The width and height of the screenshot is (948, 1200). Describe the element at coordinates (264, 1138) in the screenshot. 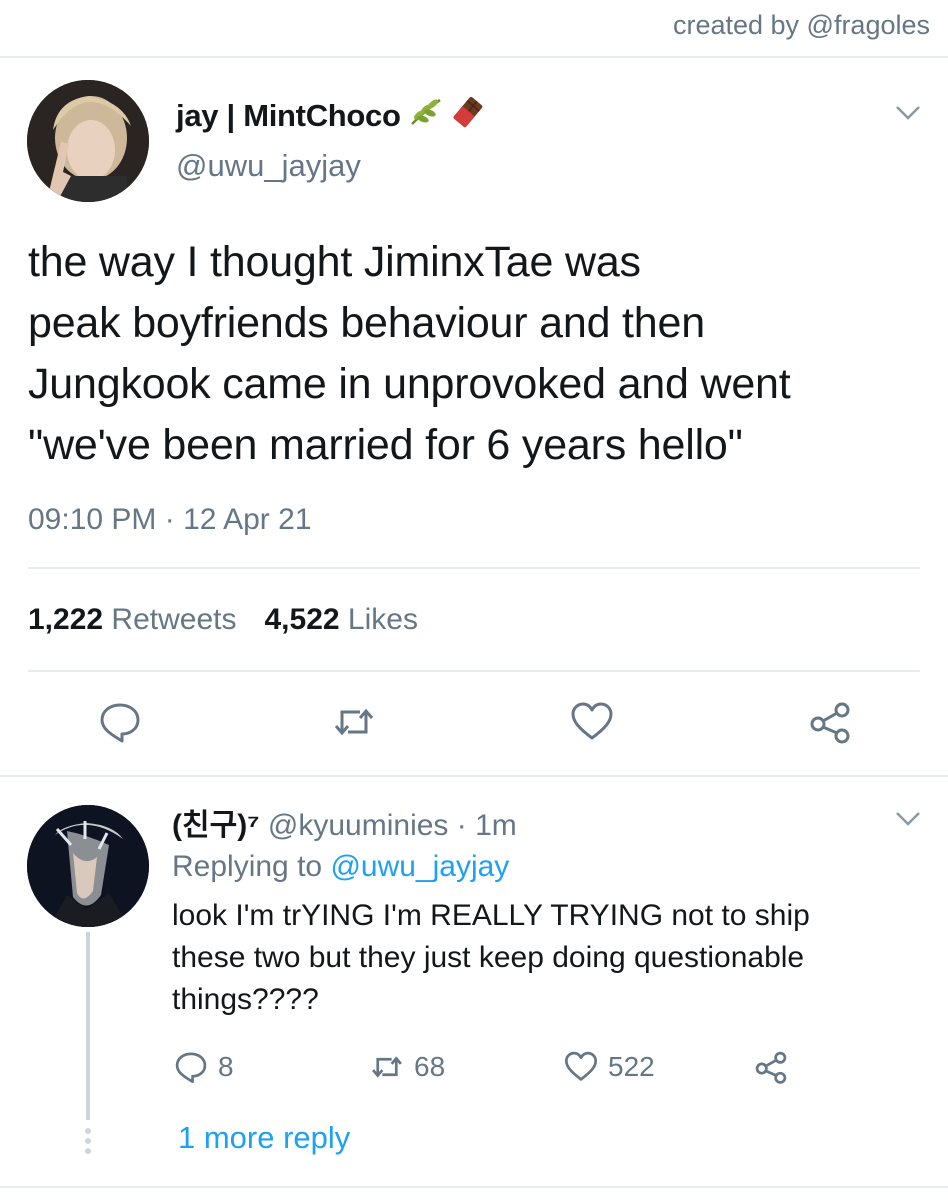

I see `more-replies-link: 1 more reply` at that location.